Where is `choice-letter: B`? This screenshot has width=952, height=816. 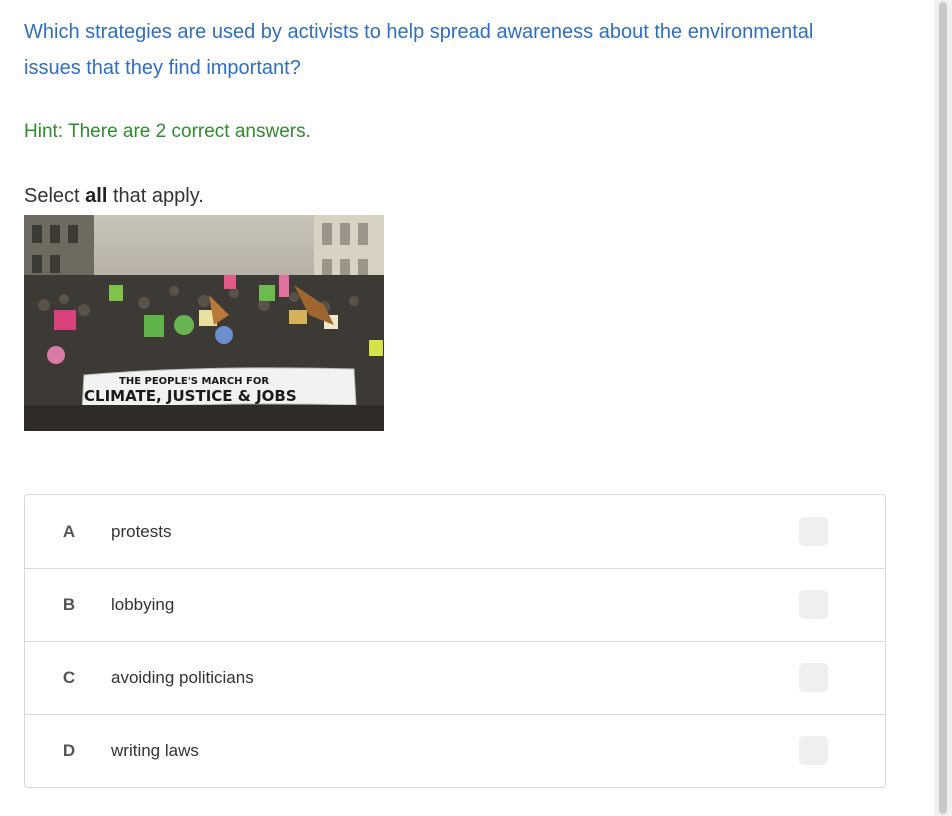
choice-letter: B is located at coordinates (69, 604).